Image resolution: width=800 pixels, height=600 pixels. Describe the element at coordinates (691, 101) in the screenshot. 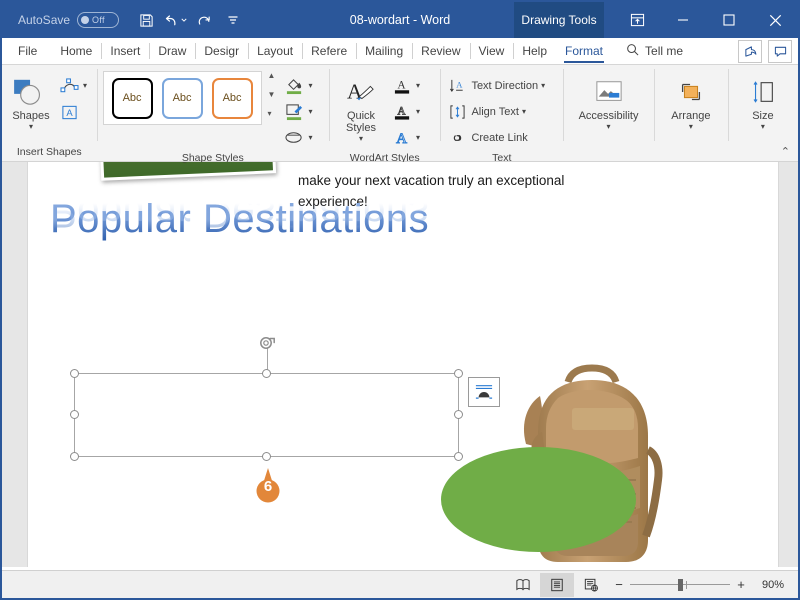

I see `arrange-button: Arrange ▾` at that location.